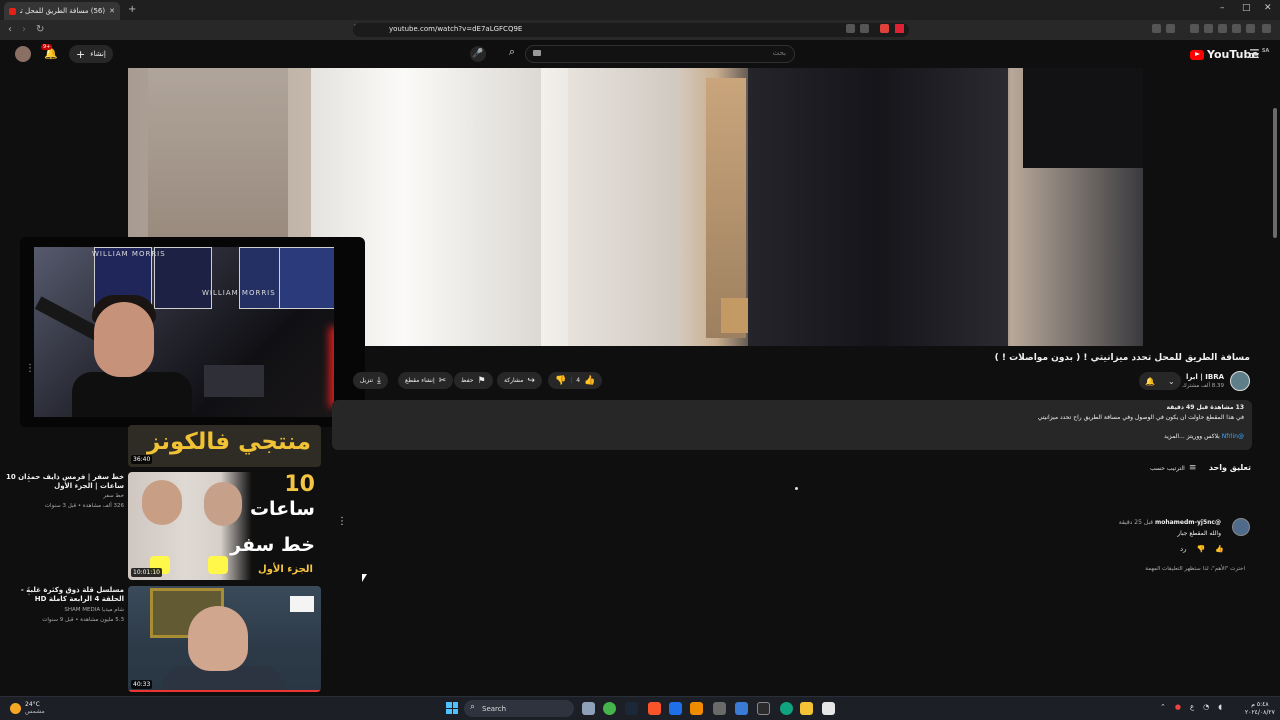  Describe the element at coordinates (763, 708) in the screenshot. I see `terminal-icon` at that location.